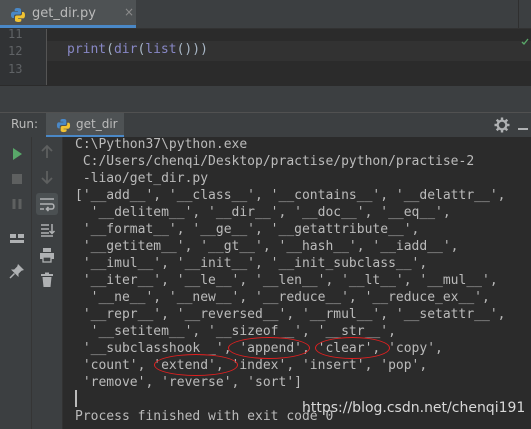 This screenshot has height=429, width=531. Describe the element at coordinates (524, 14) in the screenshot. I see `tab-bar-edge` at that location.